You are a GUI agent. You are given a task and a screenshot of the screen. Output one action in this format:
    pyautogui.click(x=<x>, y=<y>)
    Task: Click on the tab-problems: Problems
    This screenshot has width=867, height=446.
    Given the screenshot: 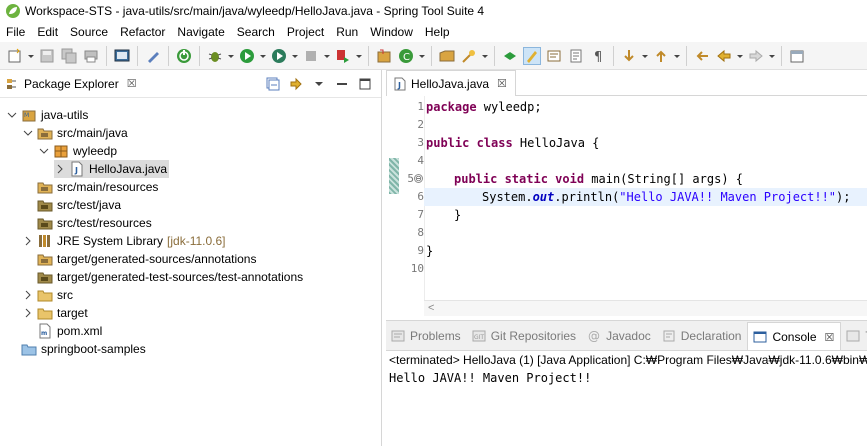 What is the action you would take?
    pyautogui.click(x=426, y=335)
    